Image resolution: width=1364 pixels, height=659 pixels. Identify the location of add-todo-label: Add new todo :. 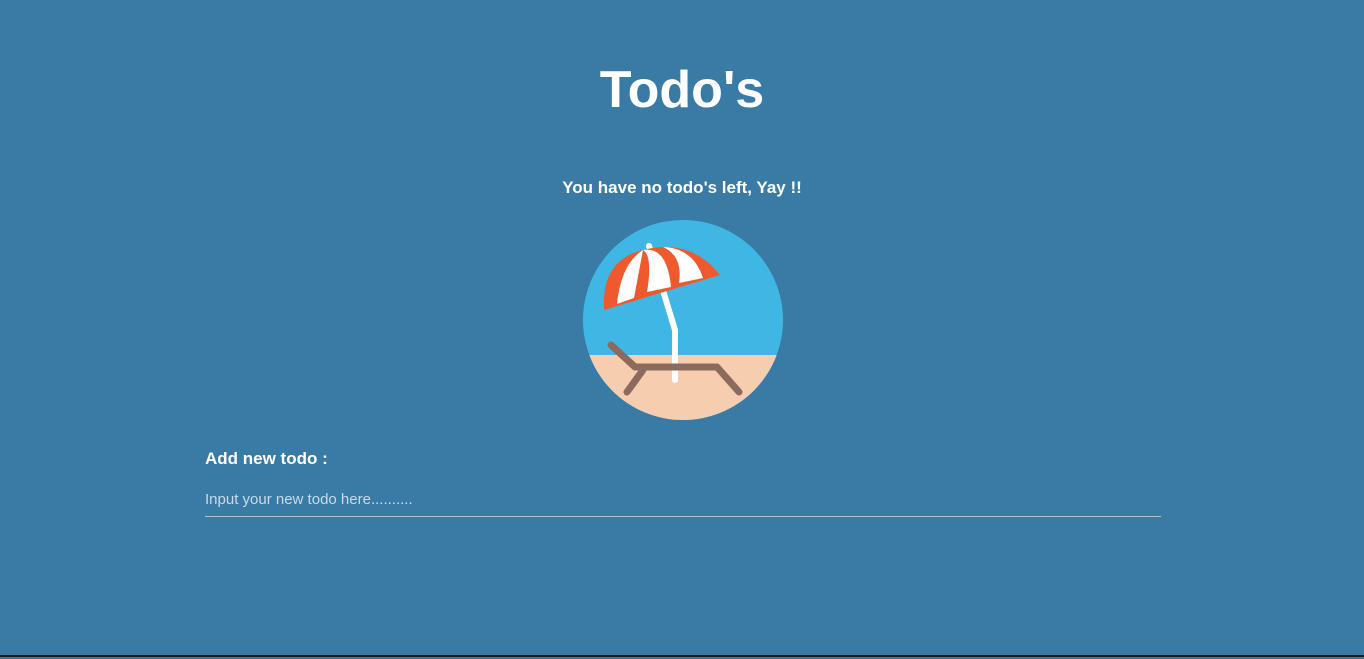
(266, 458).